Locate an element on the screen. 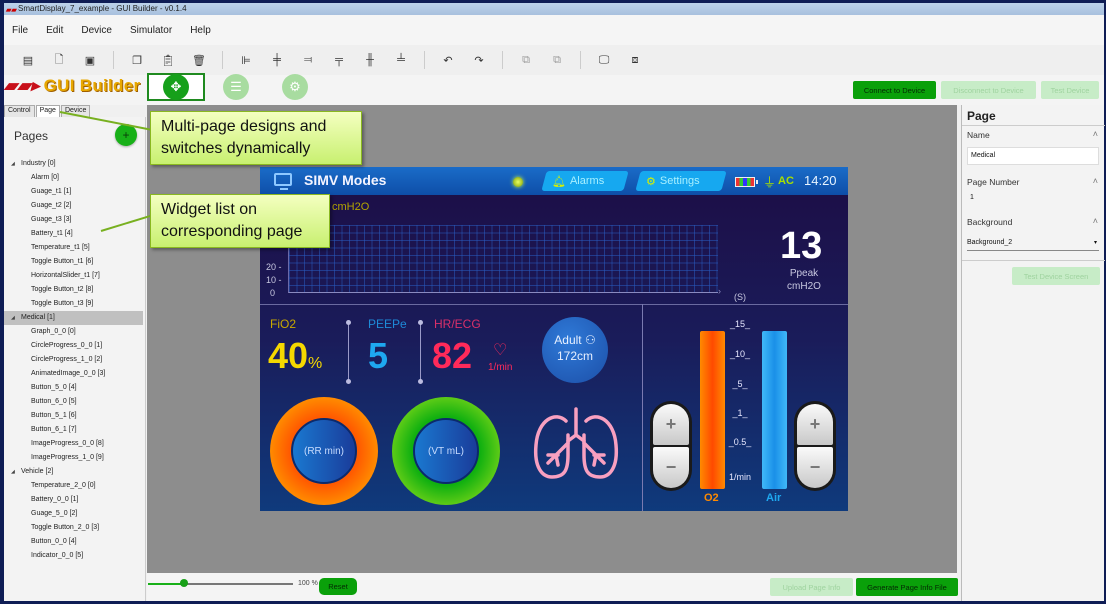 The width and height of the screenshot is (1106, 604). disconnect-device-button: Disconnect to Device is located at coordinates (988, 90).